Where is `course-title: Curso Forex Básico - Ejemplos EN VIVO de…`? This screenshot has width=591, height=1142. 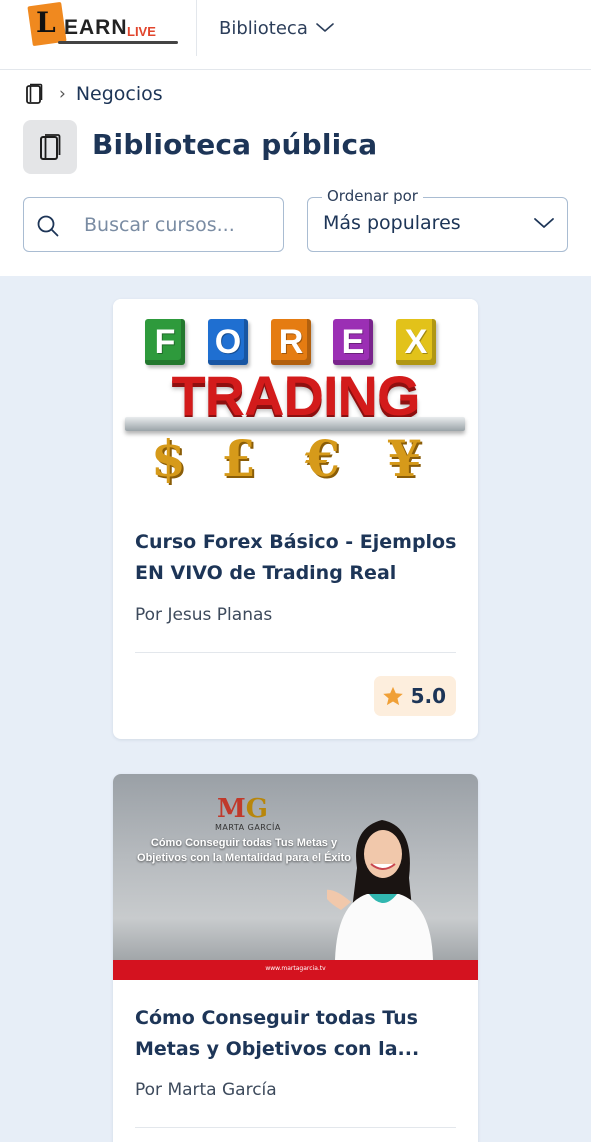 course-title: Curso Forex Básico - Ejemplos EN VIVO de… is located at coordinates (297, 558).